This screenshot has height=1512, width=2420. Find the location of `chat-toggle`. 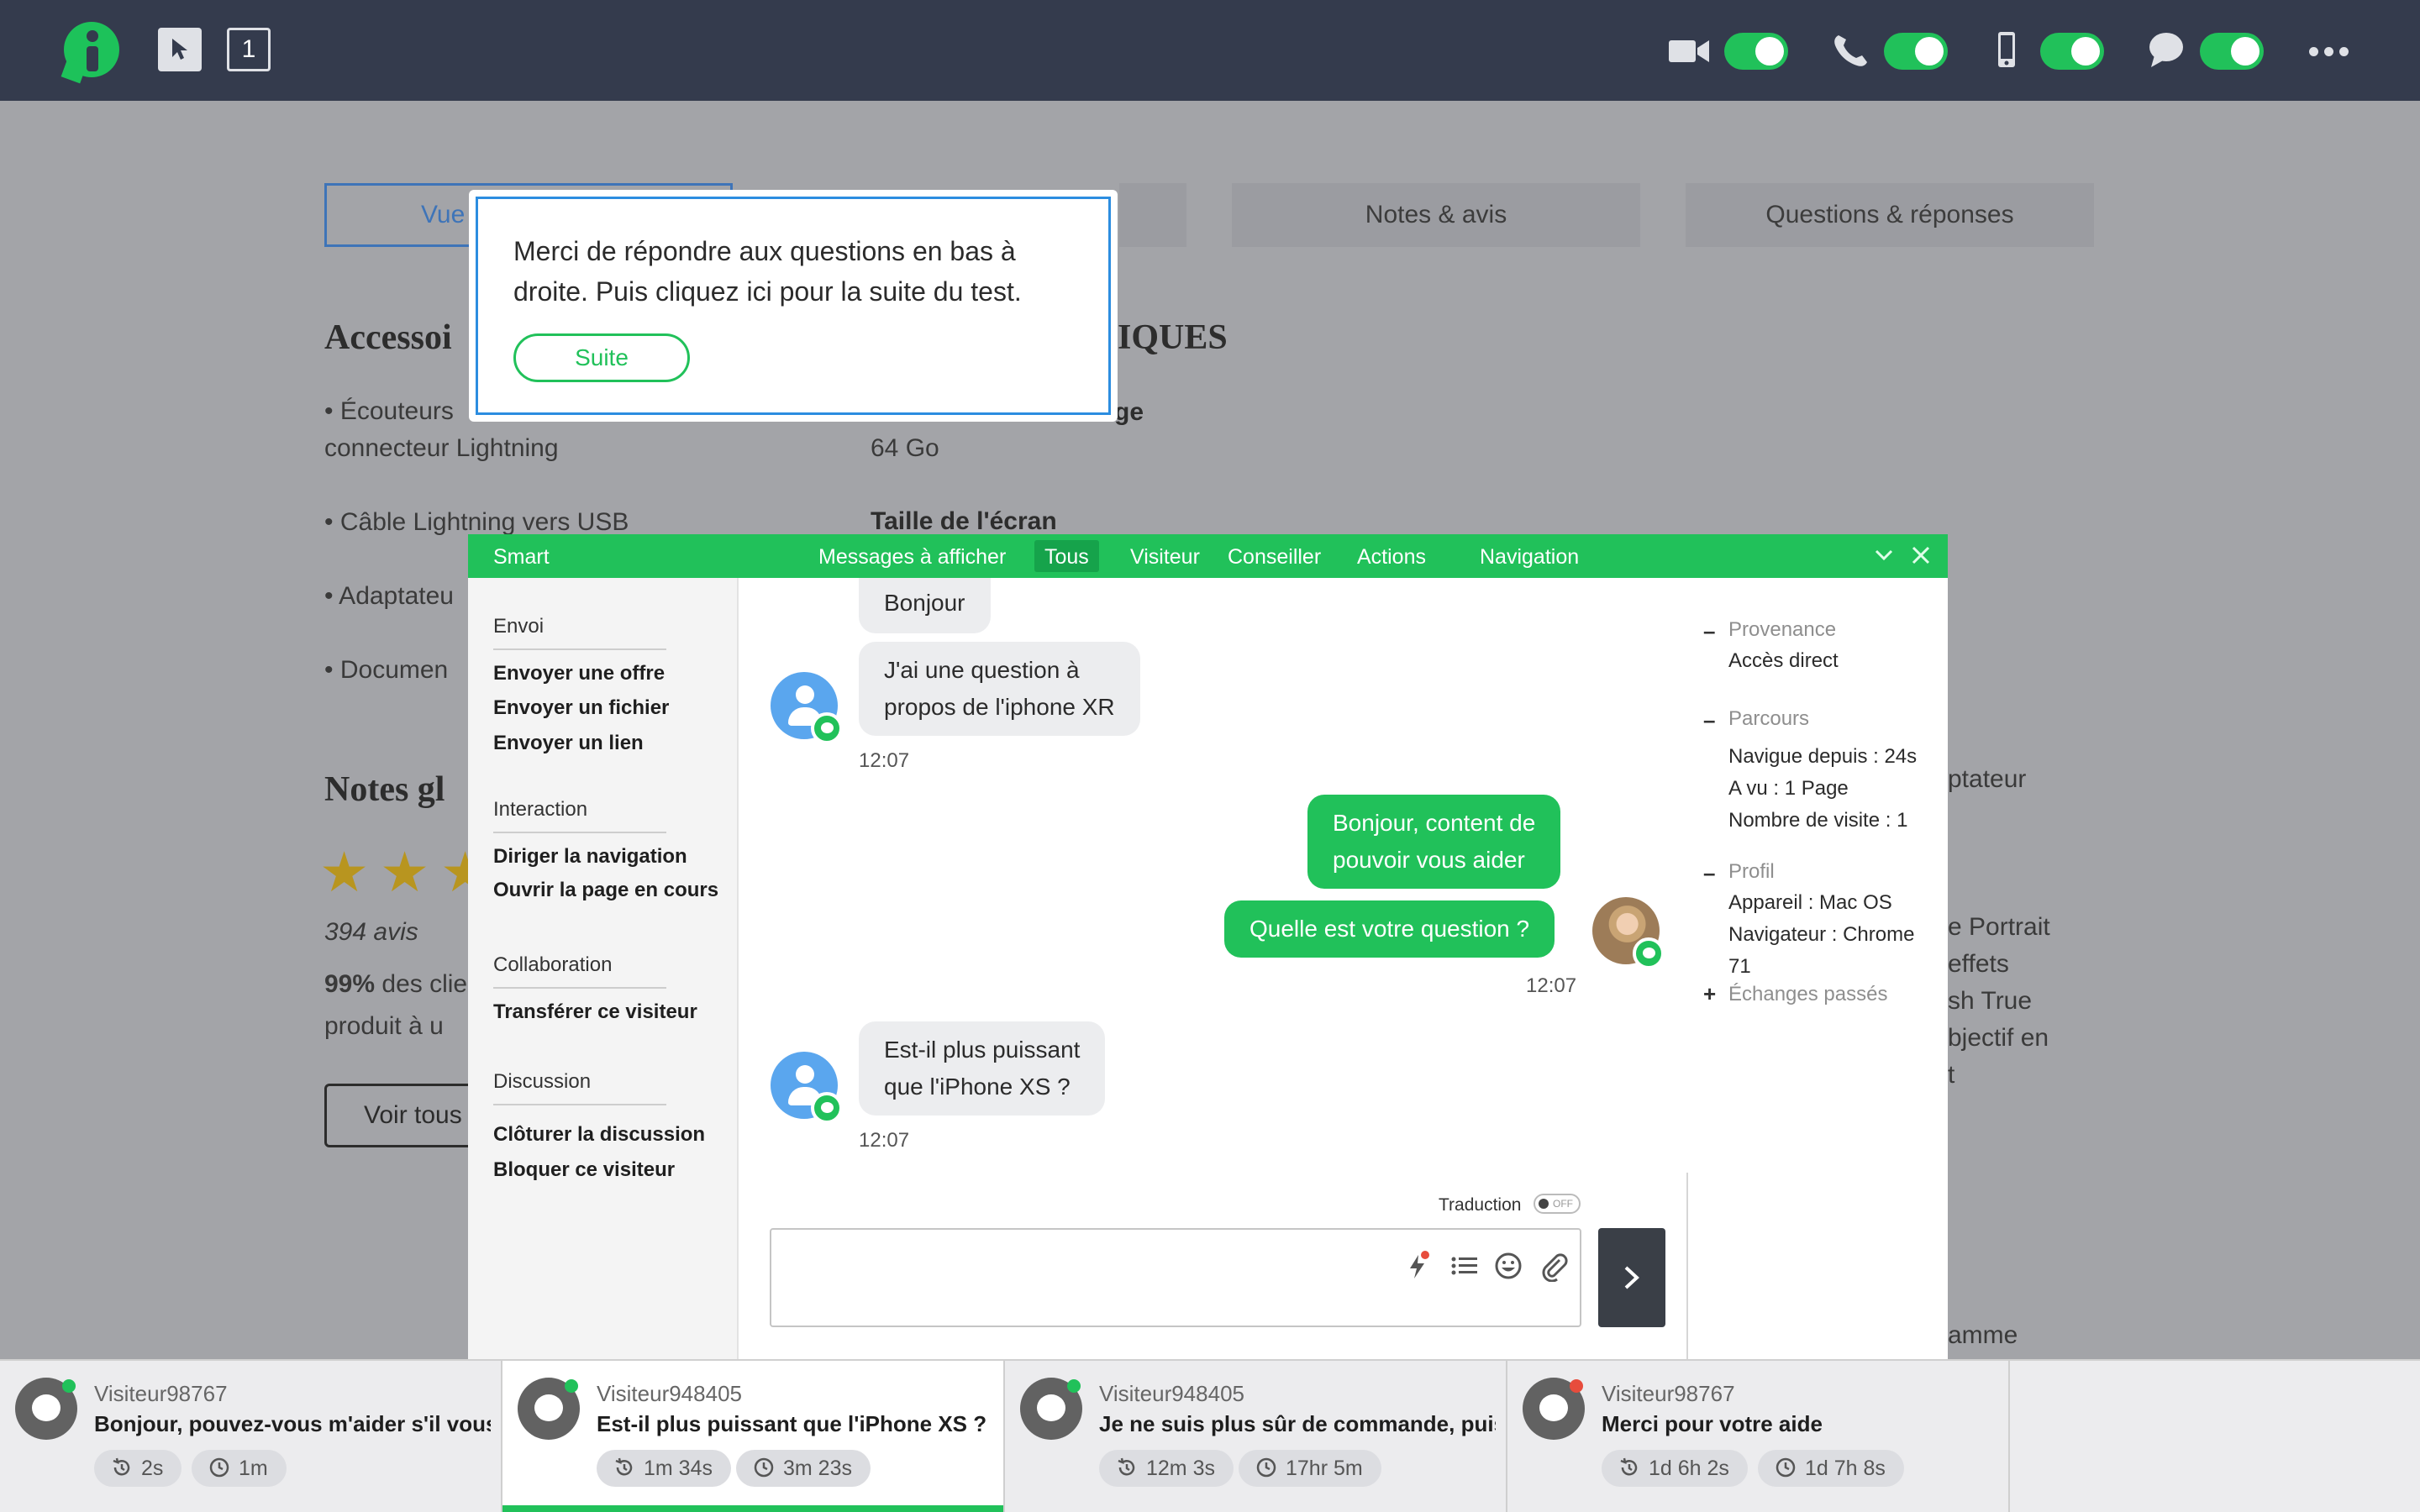

chat-toggle is located at coordinates (2232, 51).